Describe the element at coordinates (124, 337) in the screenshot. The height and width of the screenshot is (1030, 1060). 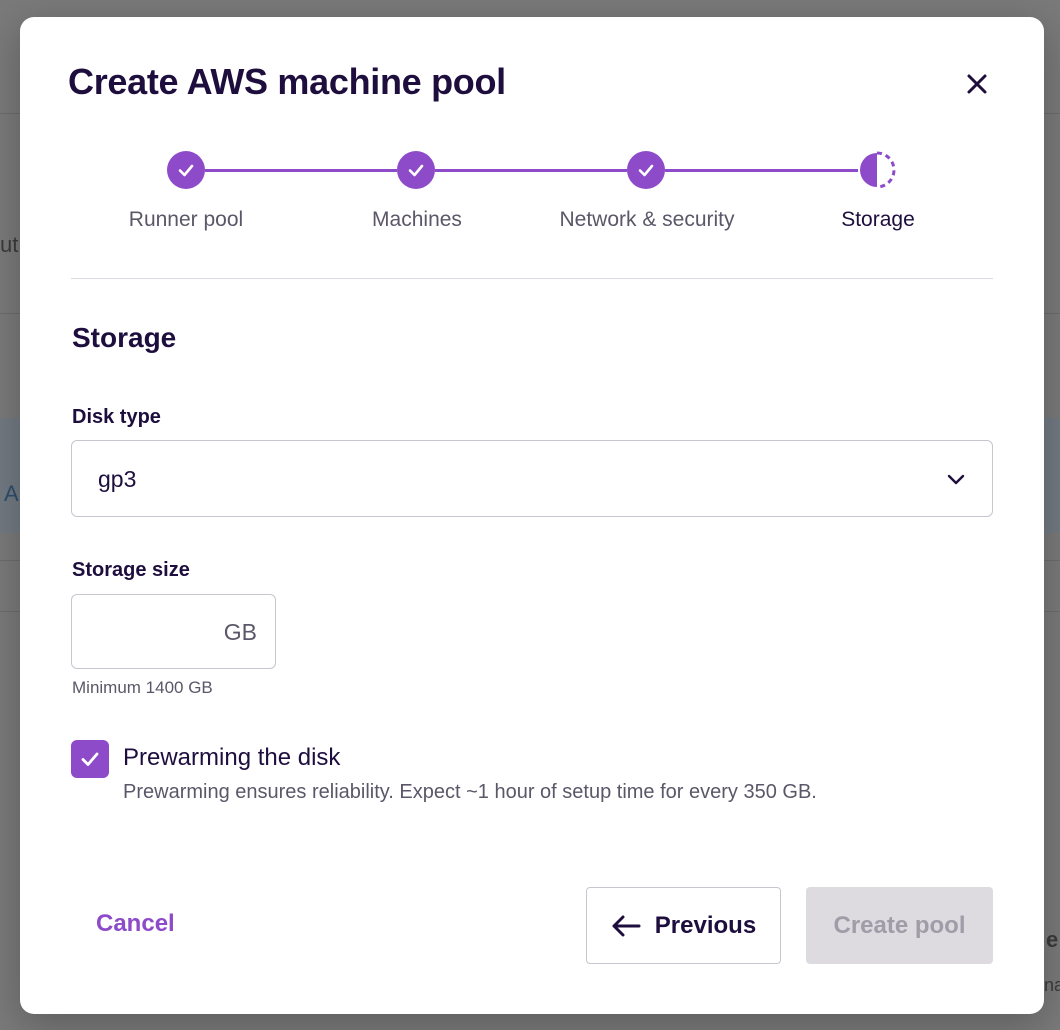
I see `section-title: Storage` at that location.